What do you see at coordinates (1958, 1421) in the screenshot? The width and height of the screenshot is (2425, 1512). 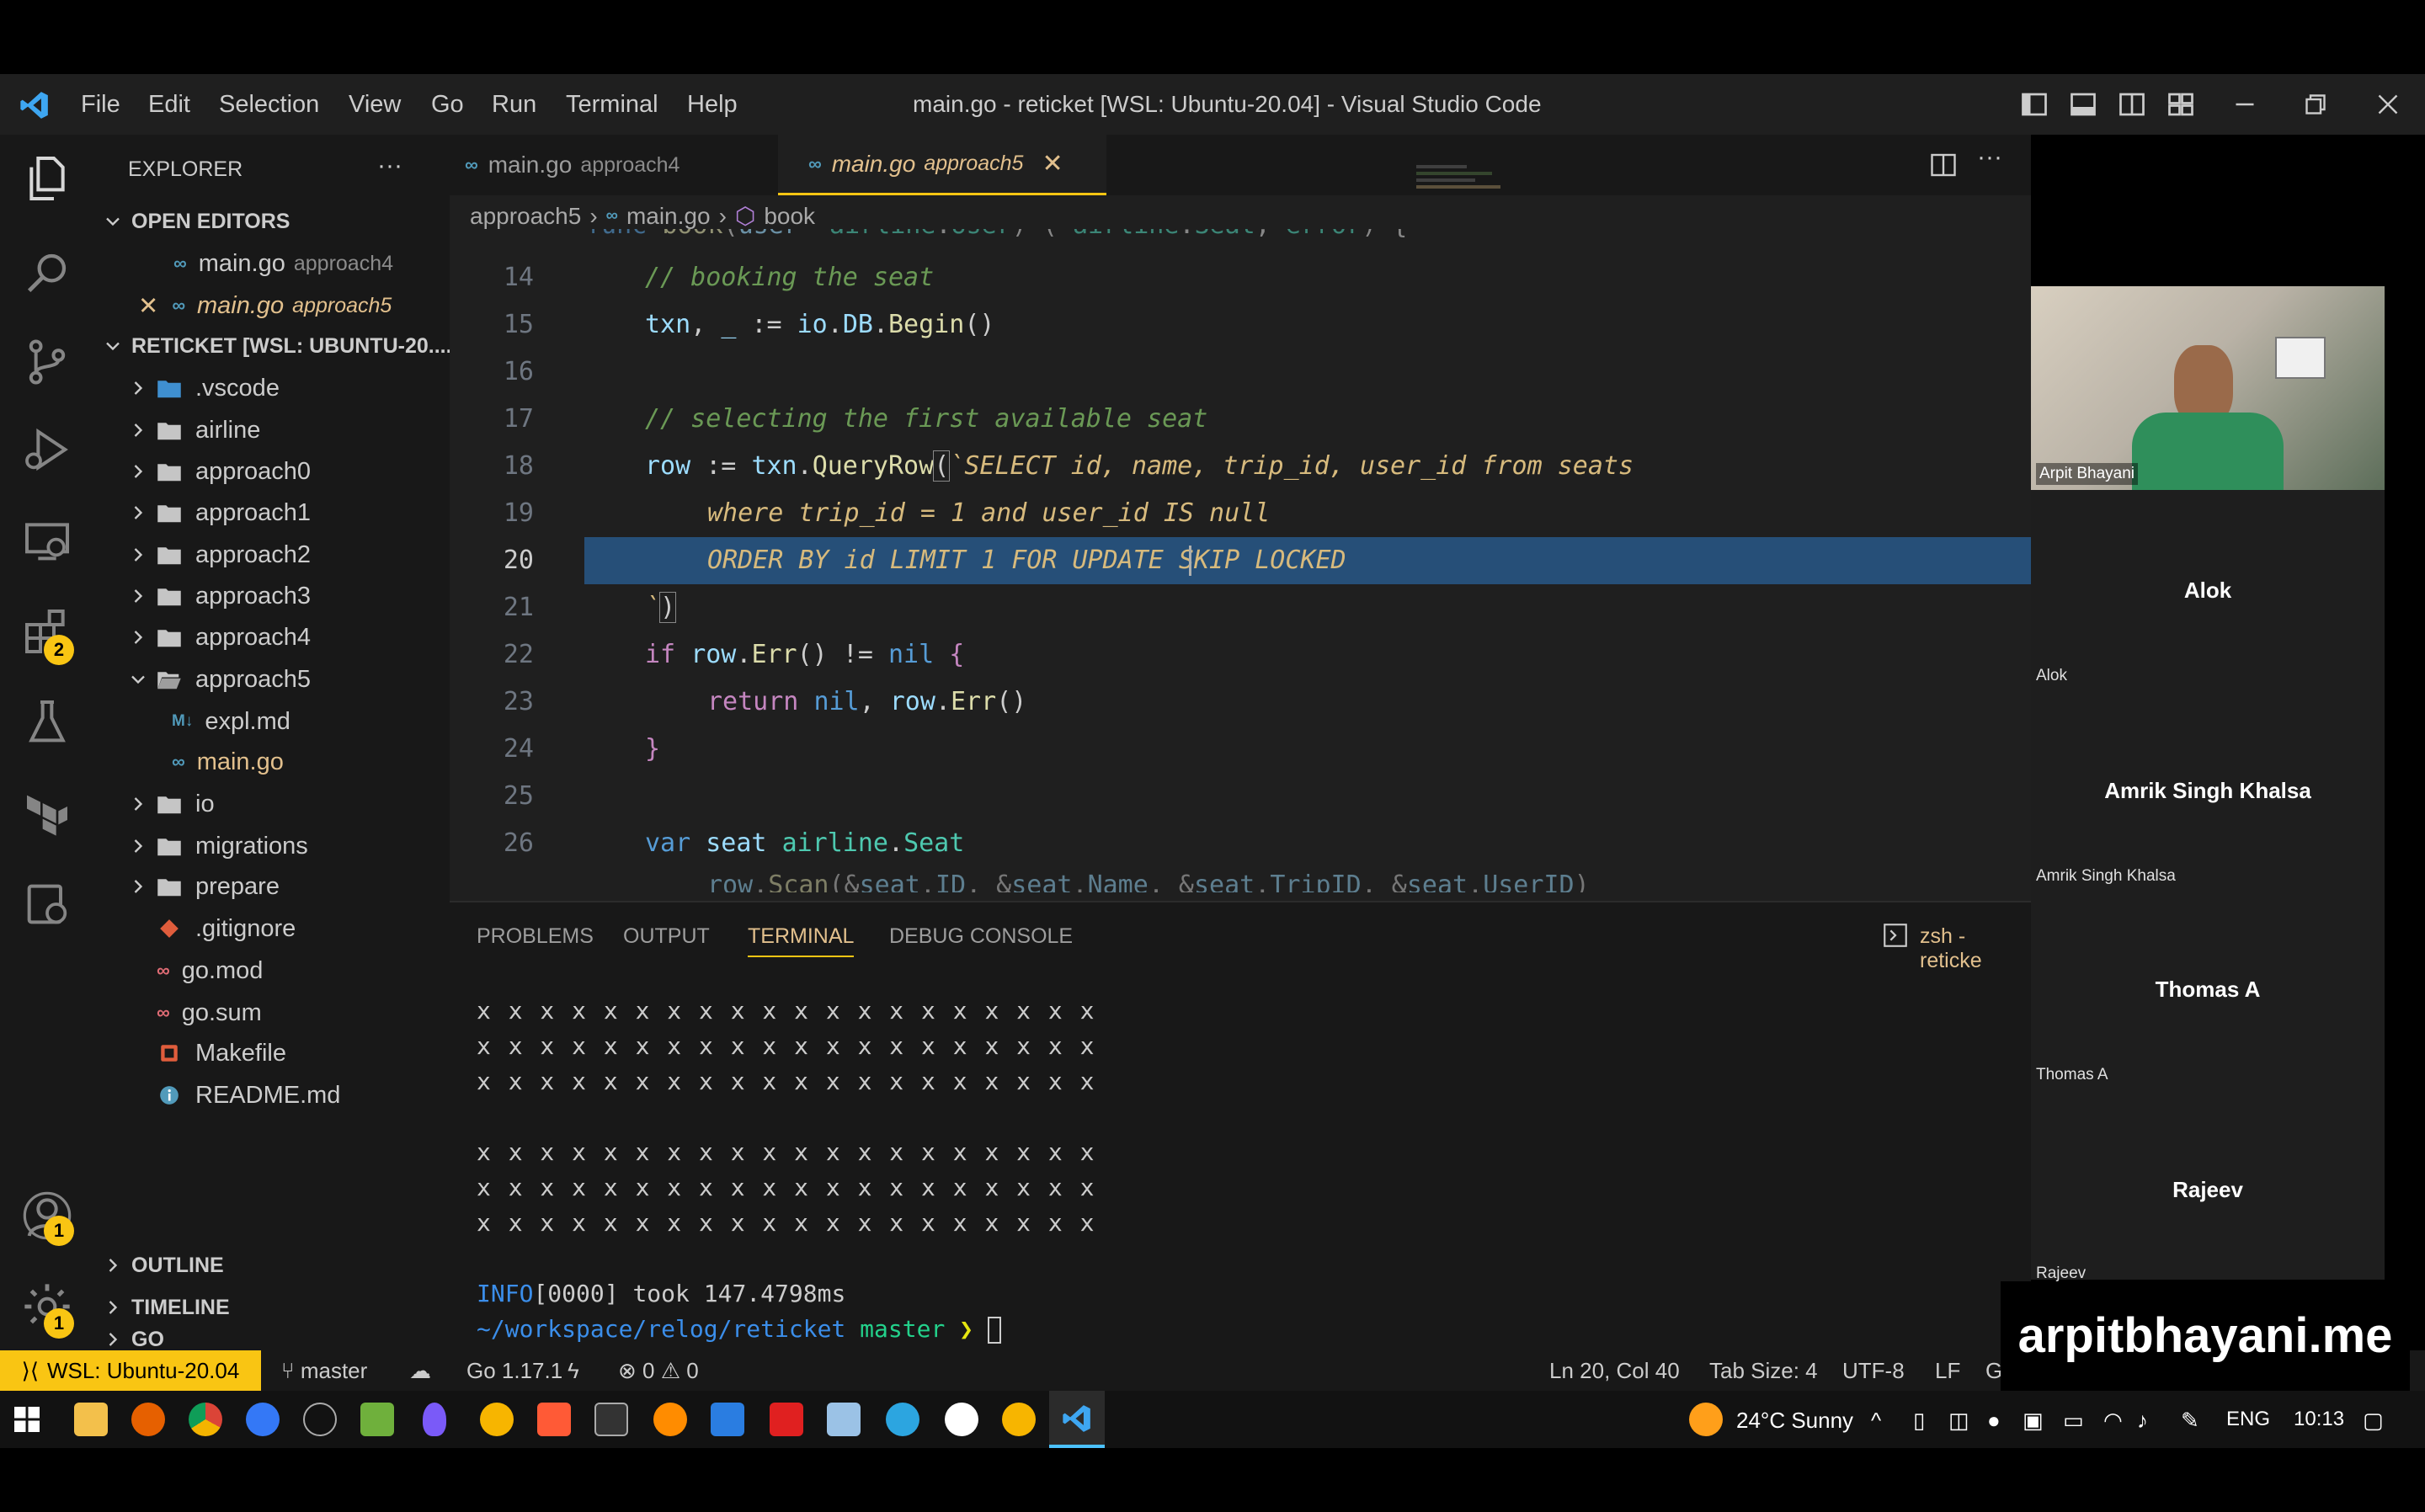 I see `tray-camera-icon: ◫` at bounding box center [1958, 1421].